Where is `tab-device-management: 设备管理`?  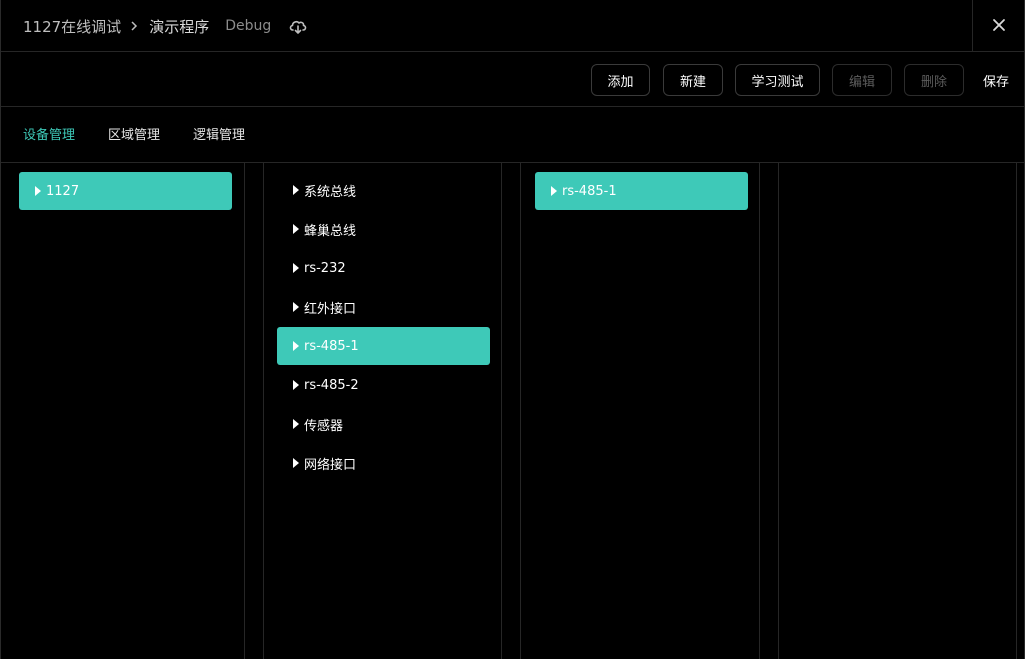
tab-device-management: 设备管理 is located at coordinates (49, 133).